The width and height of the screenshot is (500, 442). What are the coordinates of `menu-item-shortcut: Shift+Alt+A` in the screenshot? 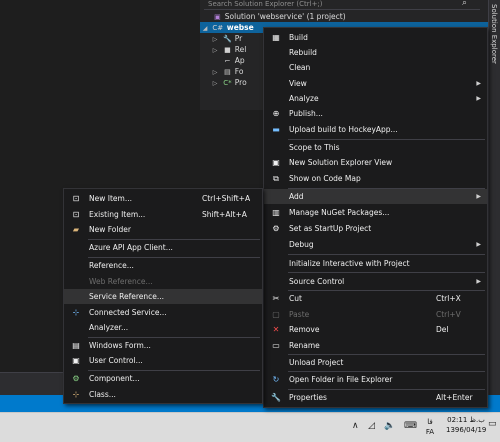 It's located at (224, 214).